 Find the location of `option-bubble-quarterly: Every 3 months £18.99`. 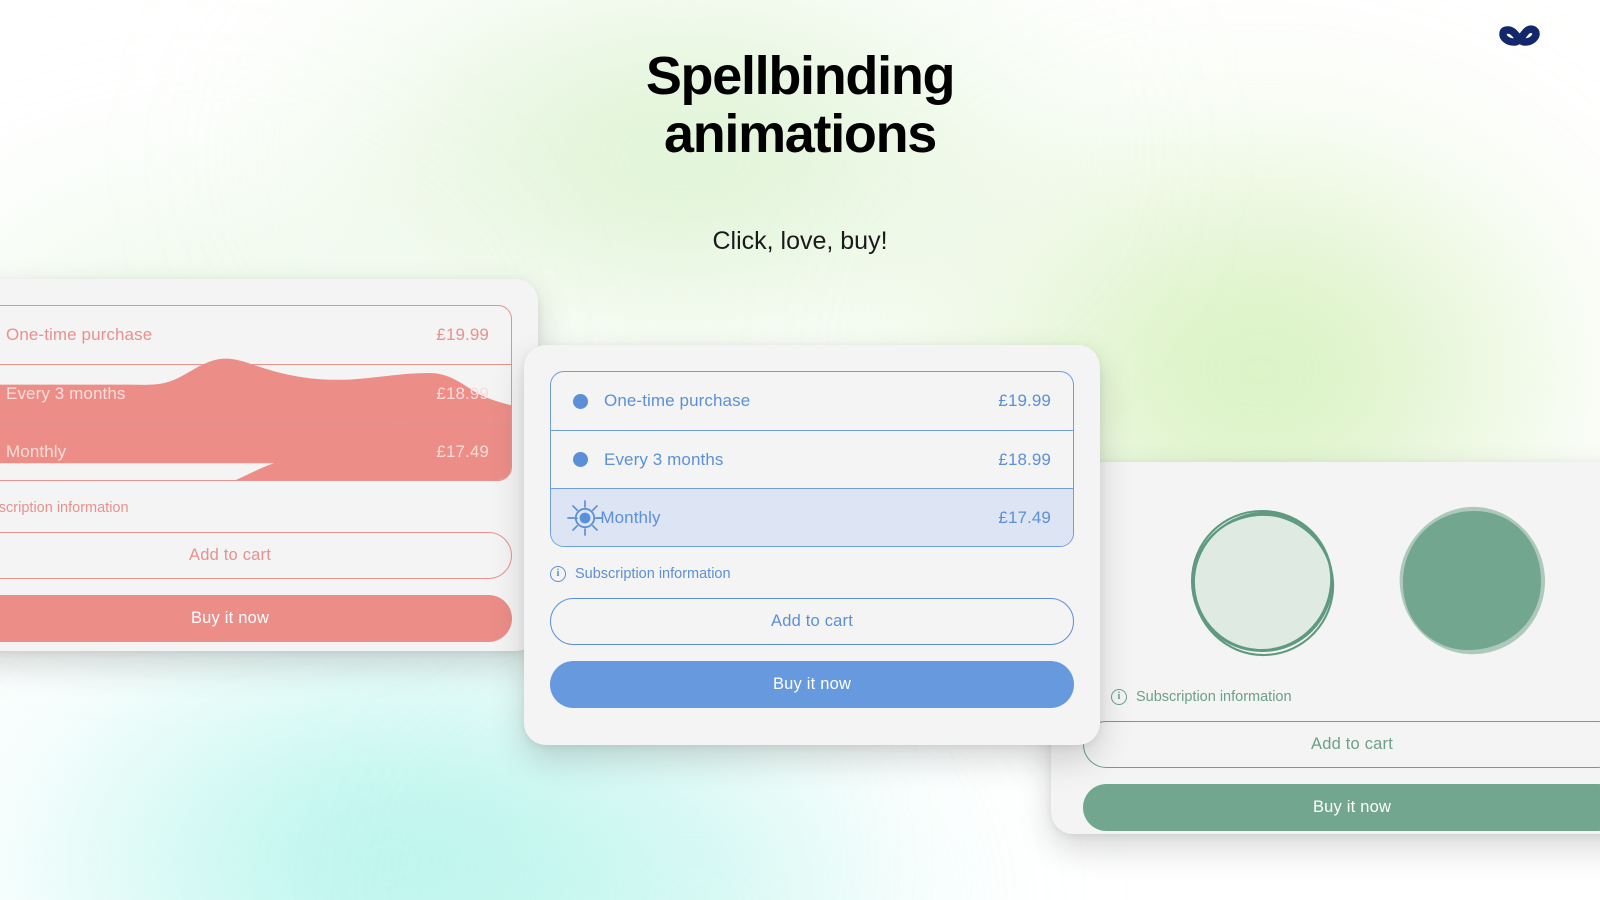

option-bubble-quarterly: Every 3 months £18.99 is located at coordinates (1262, 581).